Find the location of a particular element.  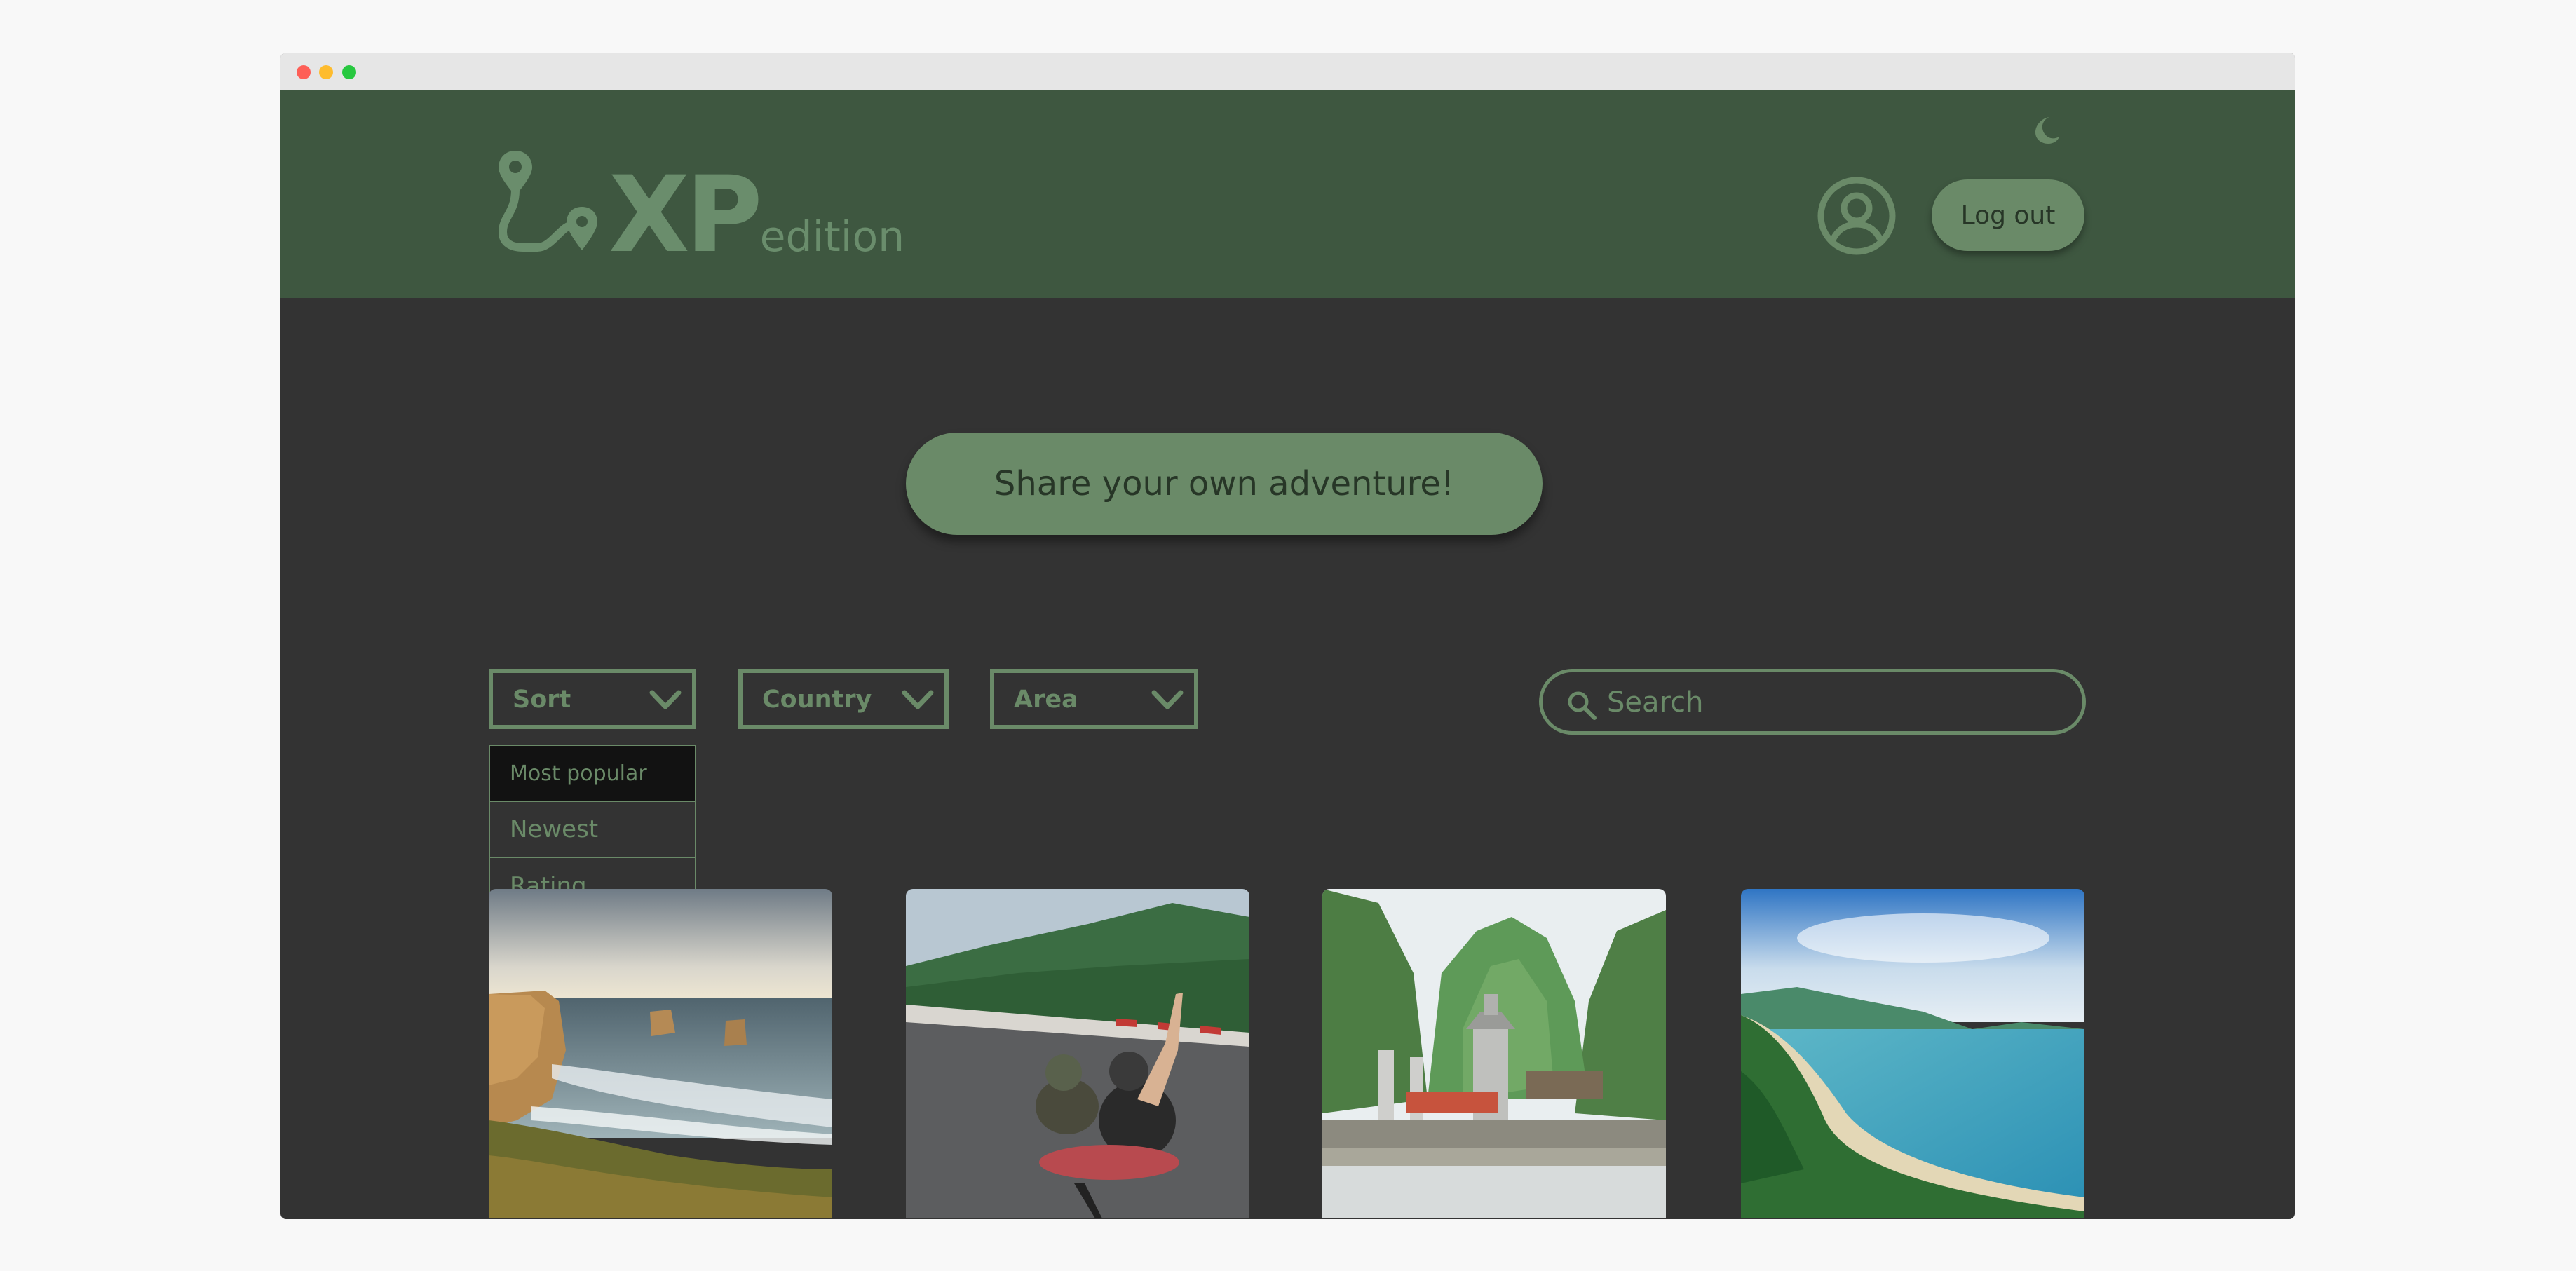

window-titlebar is located at coordinates (1287, 71).